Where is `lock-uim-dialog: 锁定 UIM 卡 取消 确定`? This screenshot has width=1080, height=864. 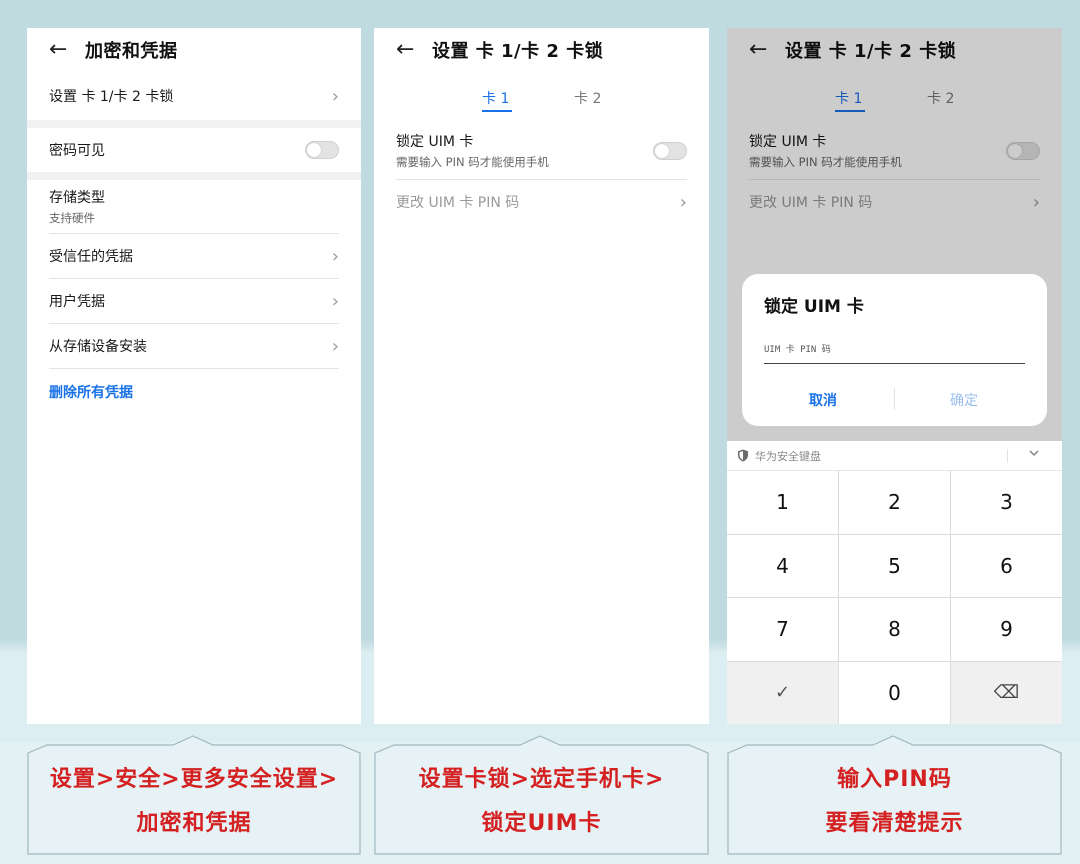
lock-uim-dialog: 锁定 UIM 卡 取消 确定 is located at coordinates (894, 350).